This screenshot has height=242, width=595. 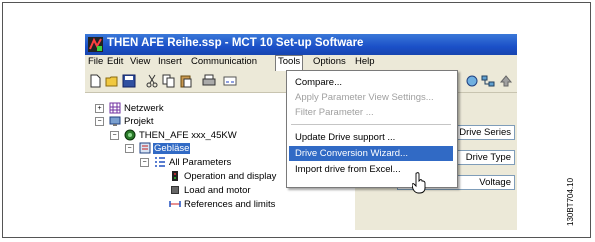 What do you see at coordinates (172, 148) in the screenshot?
I see `tree-node-label: Gebläse` at bounding box center [172, 148].